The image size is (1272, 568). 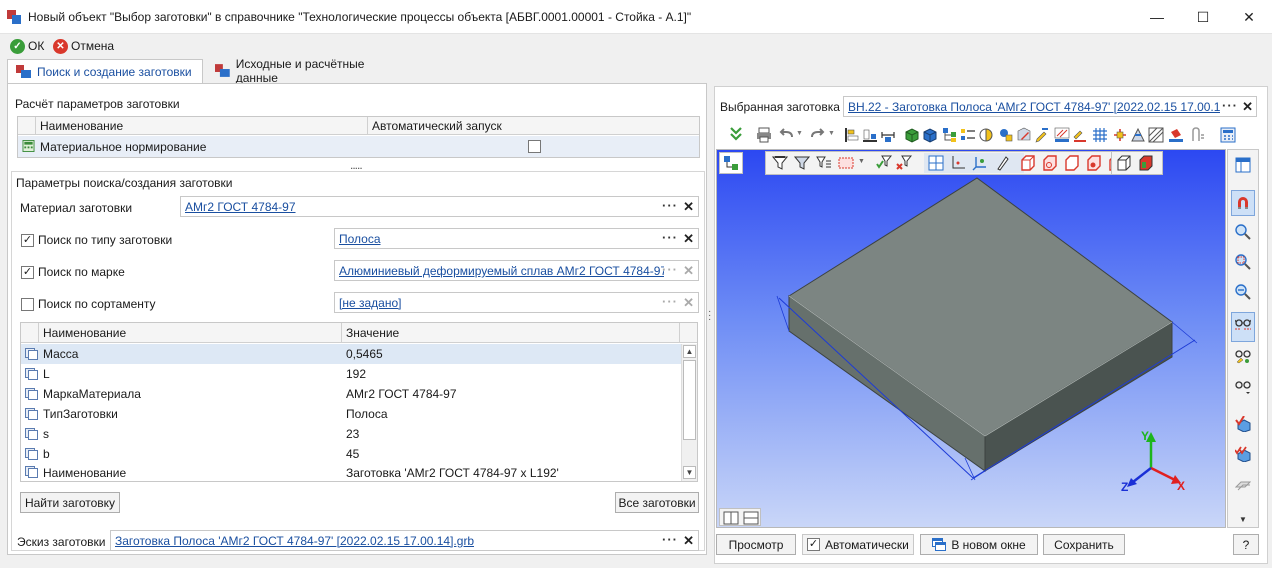 What do you see at coordinates (1243, 262) in the screenshot?
I see `zoom-window-icon` at bounding box center [1243, 262].